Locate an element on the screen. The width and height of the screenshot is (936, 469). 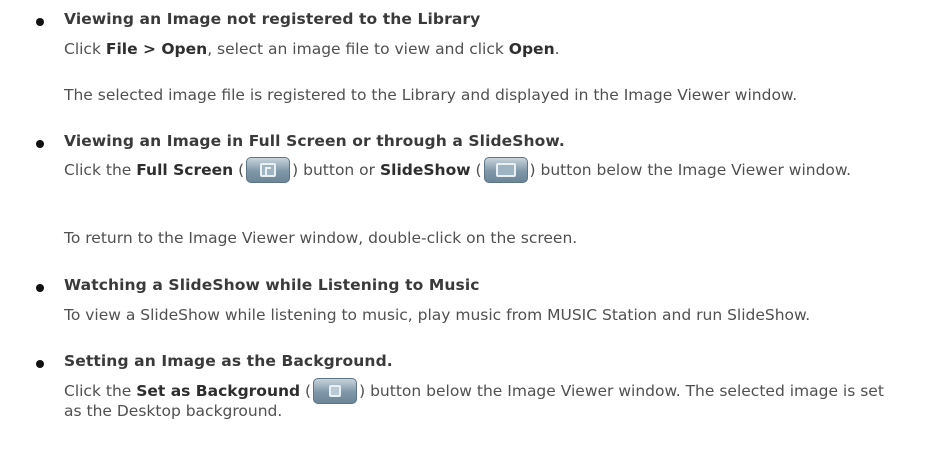
full-screen-glyph is located at coordinates (268, 169).